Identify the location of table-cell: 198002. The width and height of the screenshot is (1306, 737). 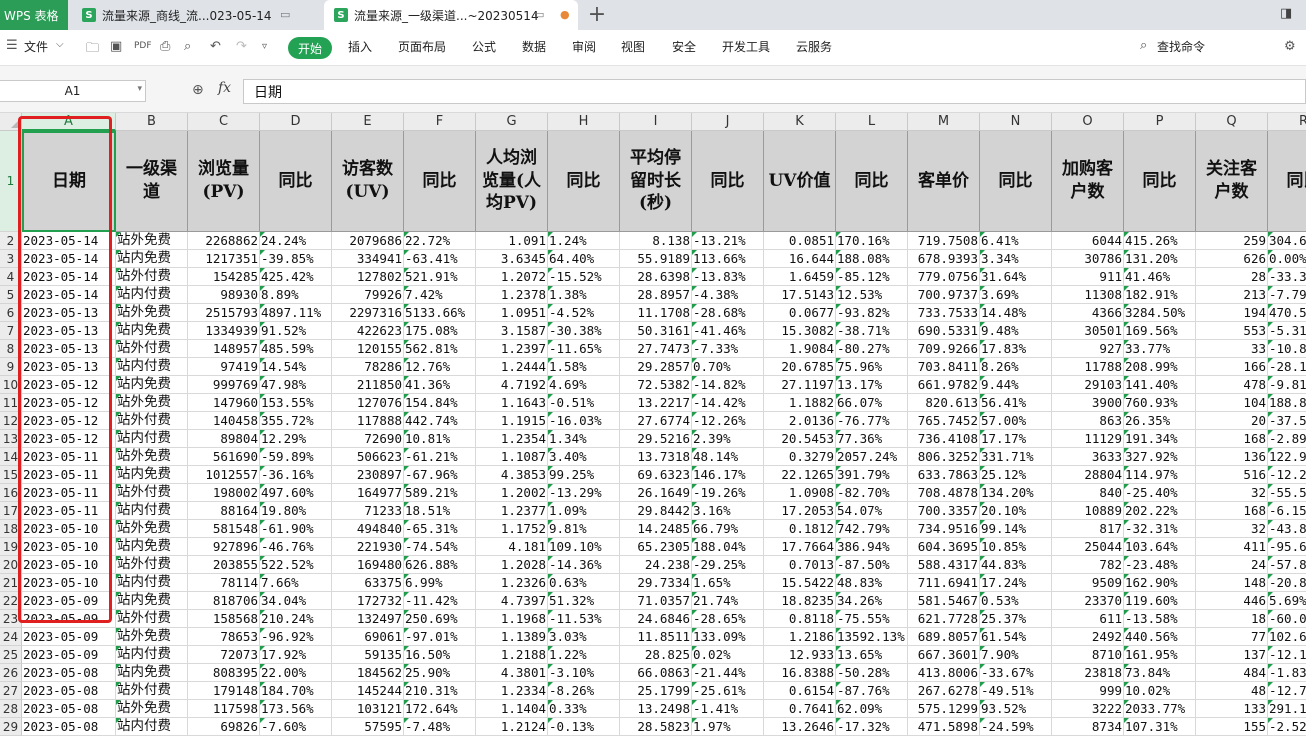
(224, 493).